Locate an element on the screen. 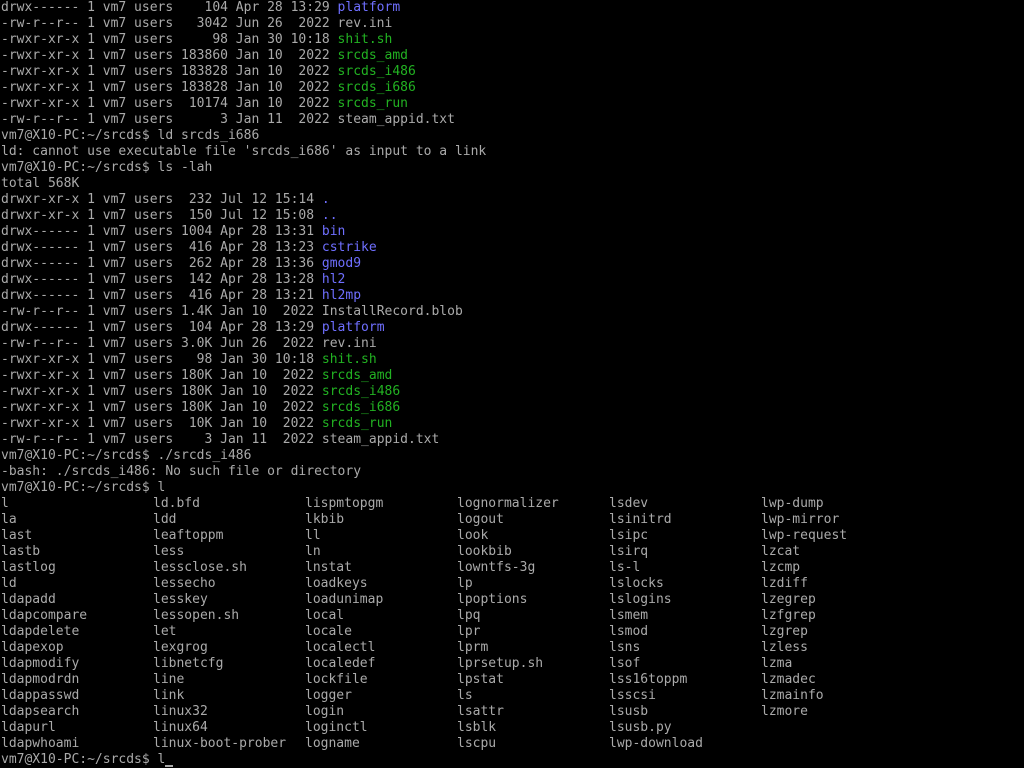 This screenshot has width=1024, height=768. line-text: vm7@X10-PC:~/srcds$ ls -lah is located at coordinates (107, 167).